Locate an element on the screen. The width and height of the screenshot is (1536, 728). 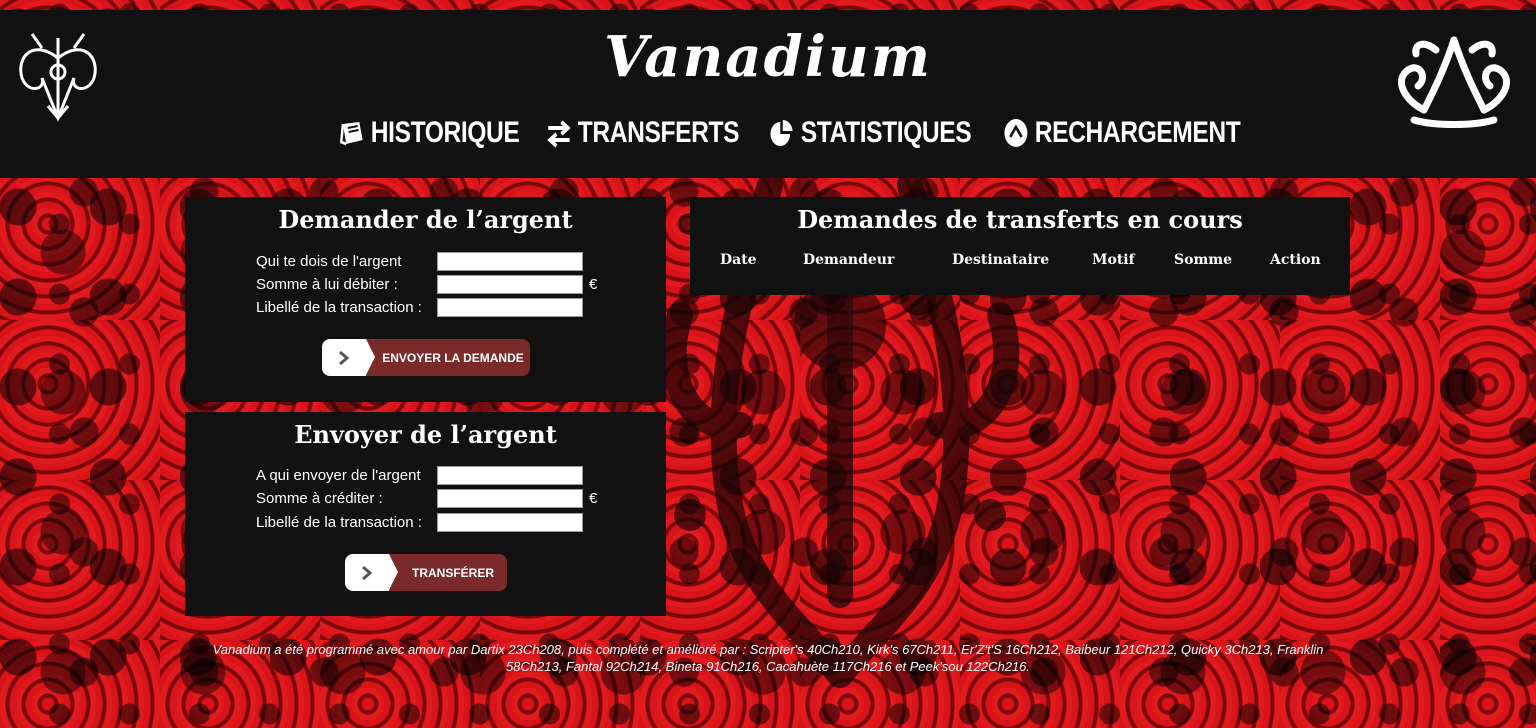
send-amount-label: Somme à créditer : is located at coordinates (319, 498).